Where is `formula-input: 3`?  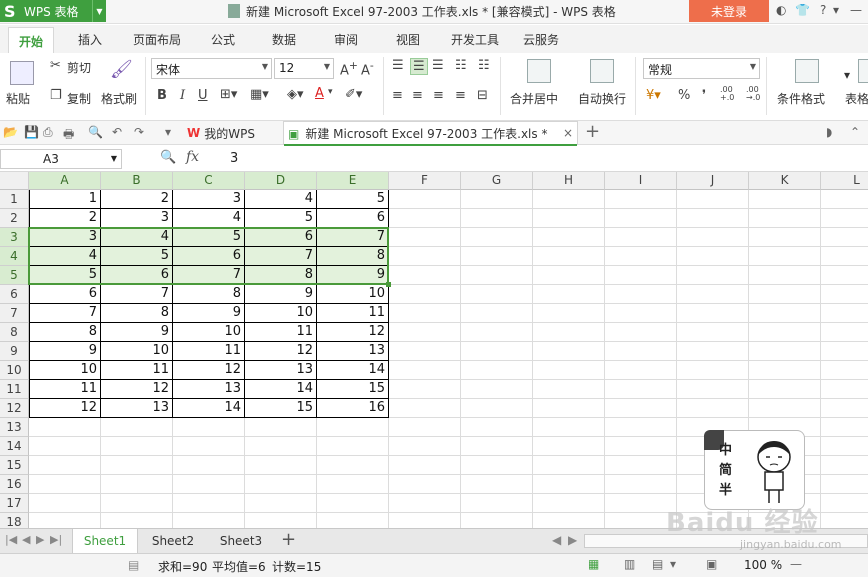
formula-input: 3 is located at coordinates (234, 158).